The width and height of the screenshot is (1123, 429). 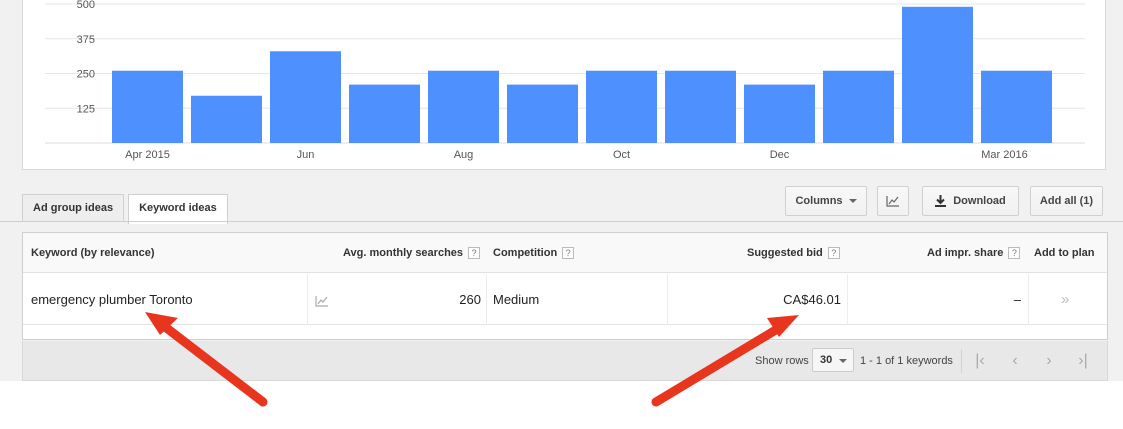 I want to click on bar-apr-2015, so click(x=147, y=106).